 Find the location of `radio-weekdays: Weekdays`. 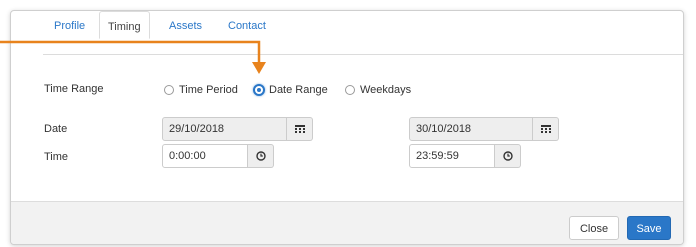

radio-weekdays: Weekdays is located at coordinates (378, 90).